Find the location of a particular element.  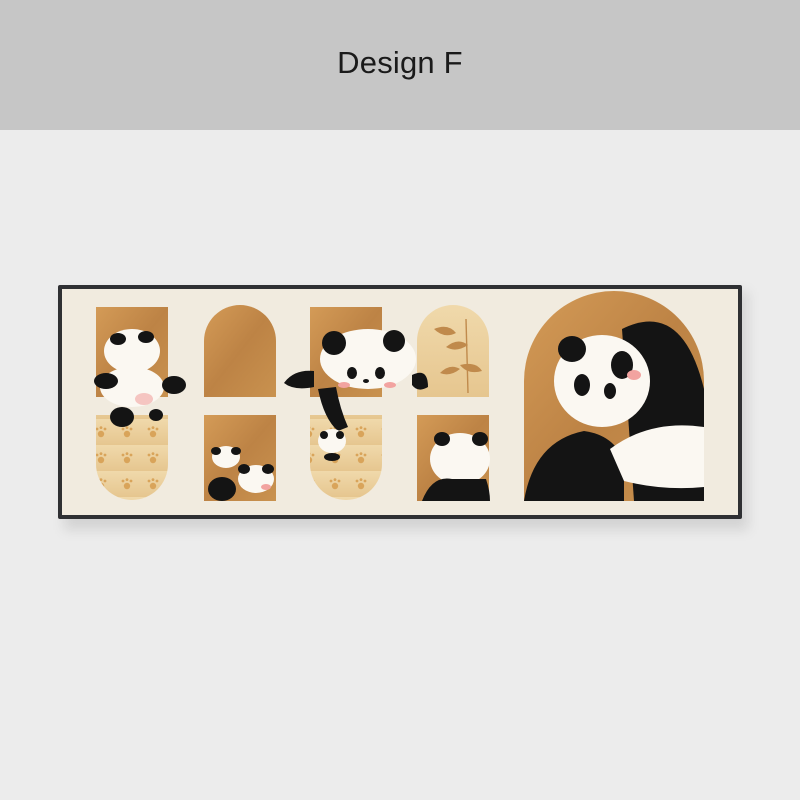

page-title: Design F is located at coordinates (400, 62).